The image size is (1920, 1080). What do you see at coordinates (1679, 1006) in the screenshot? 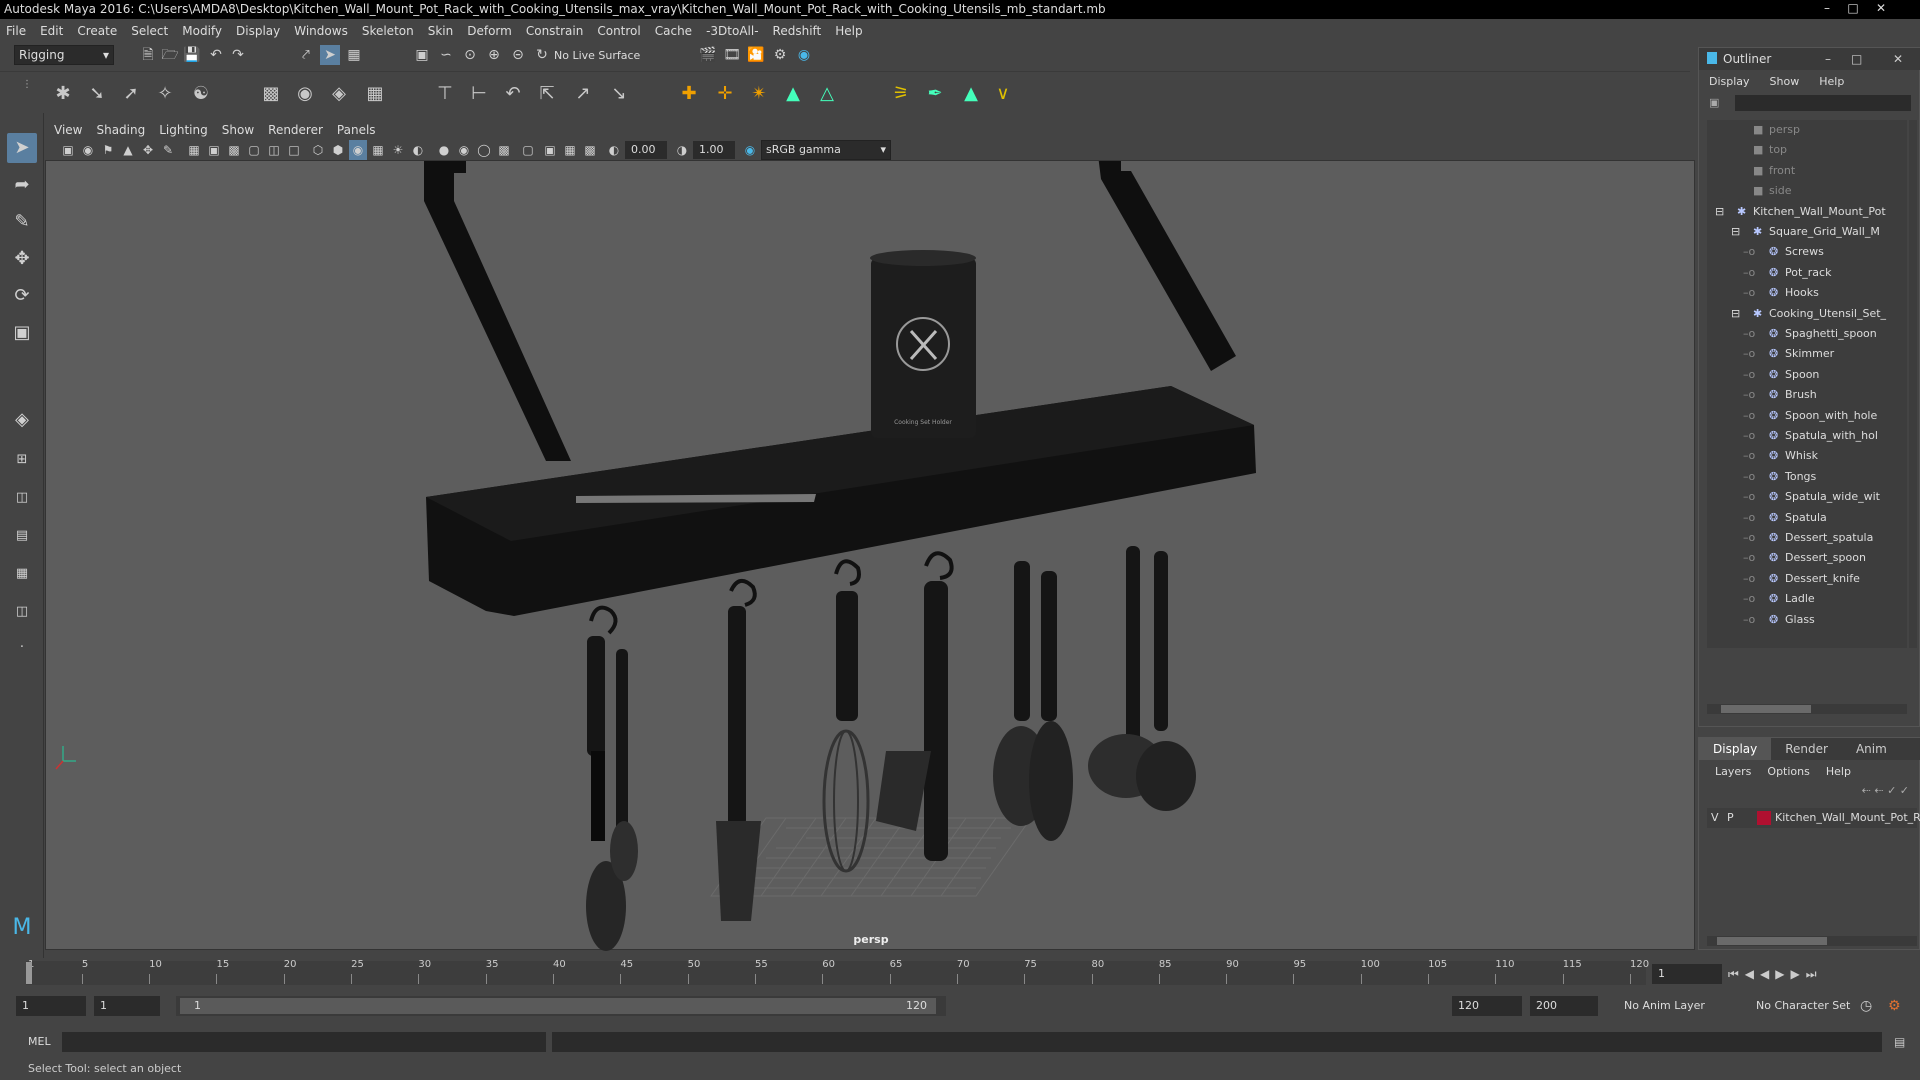
I see `anim-layer-dropdown: No Anim Layer` at bounding box center [1679, 1006].